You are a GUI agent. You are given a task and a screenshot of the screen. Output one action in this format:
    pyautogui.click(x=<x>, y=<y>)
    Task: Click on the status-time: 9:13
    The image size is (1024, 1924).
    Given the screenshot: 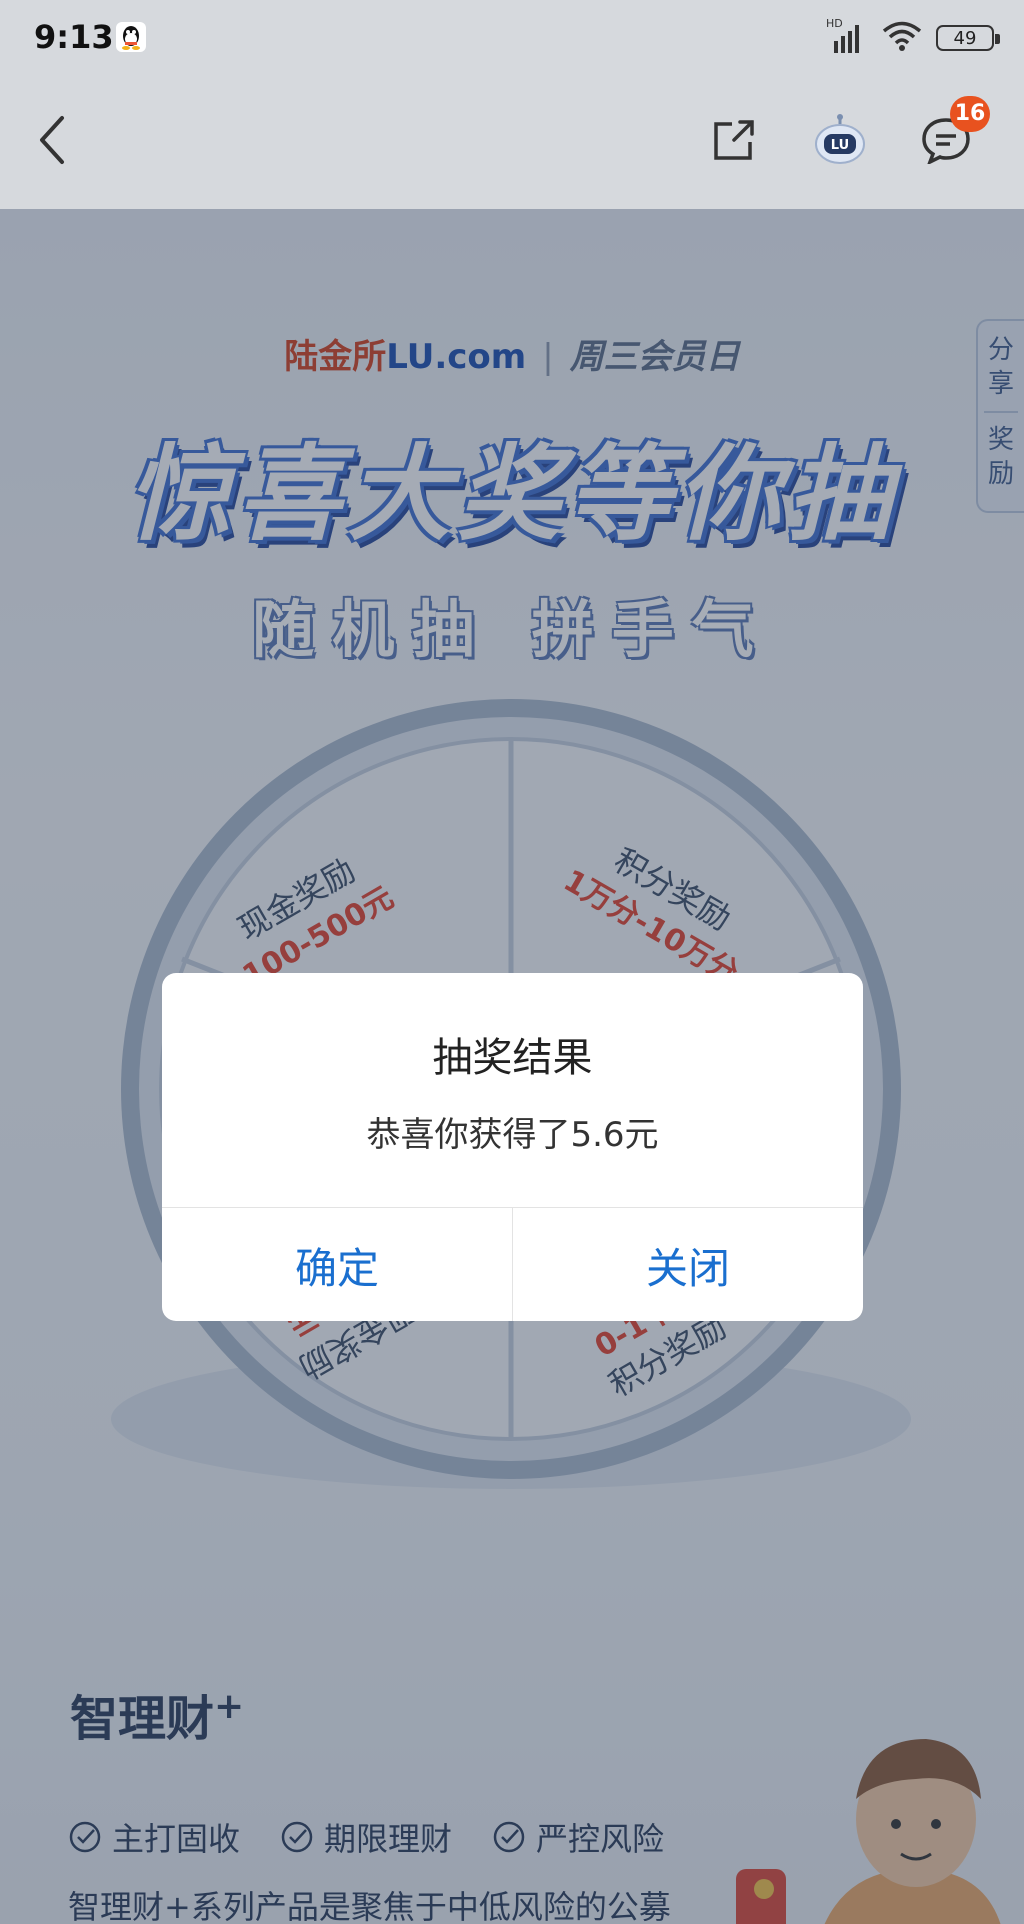 What is the action you would take?
    pyautogui.click(x=74, y=37)
    